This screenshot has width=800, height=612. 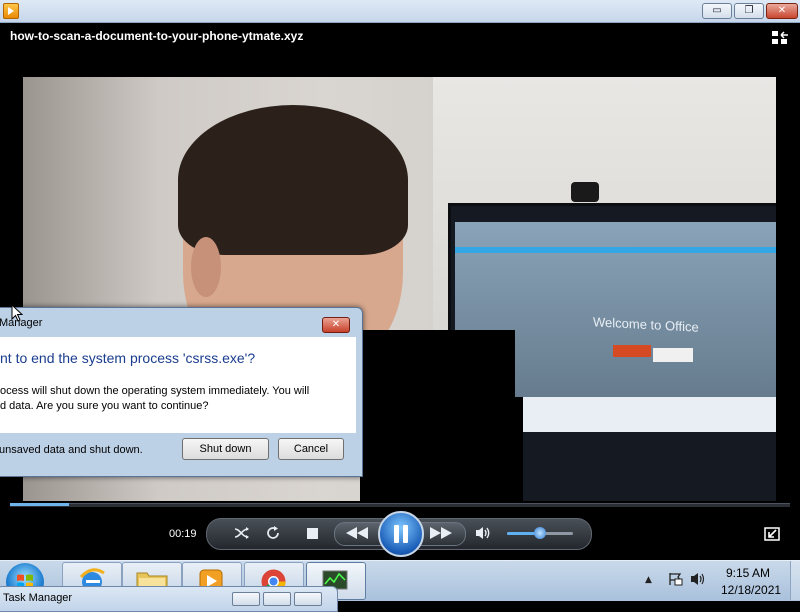 What do you see at coordinates (698, 579) in the screenshot?
I see `speaker-icon` at bounding box center [698, 579].